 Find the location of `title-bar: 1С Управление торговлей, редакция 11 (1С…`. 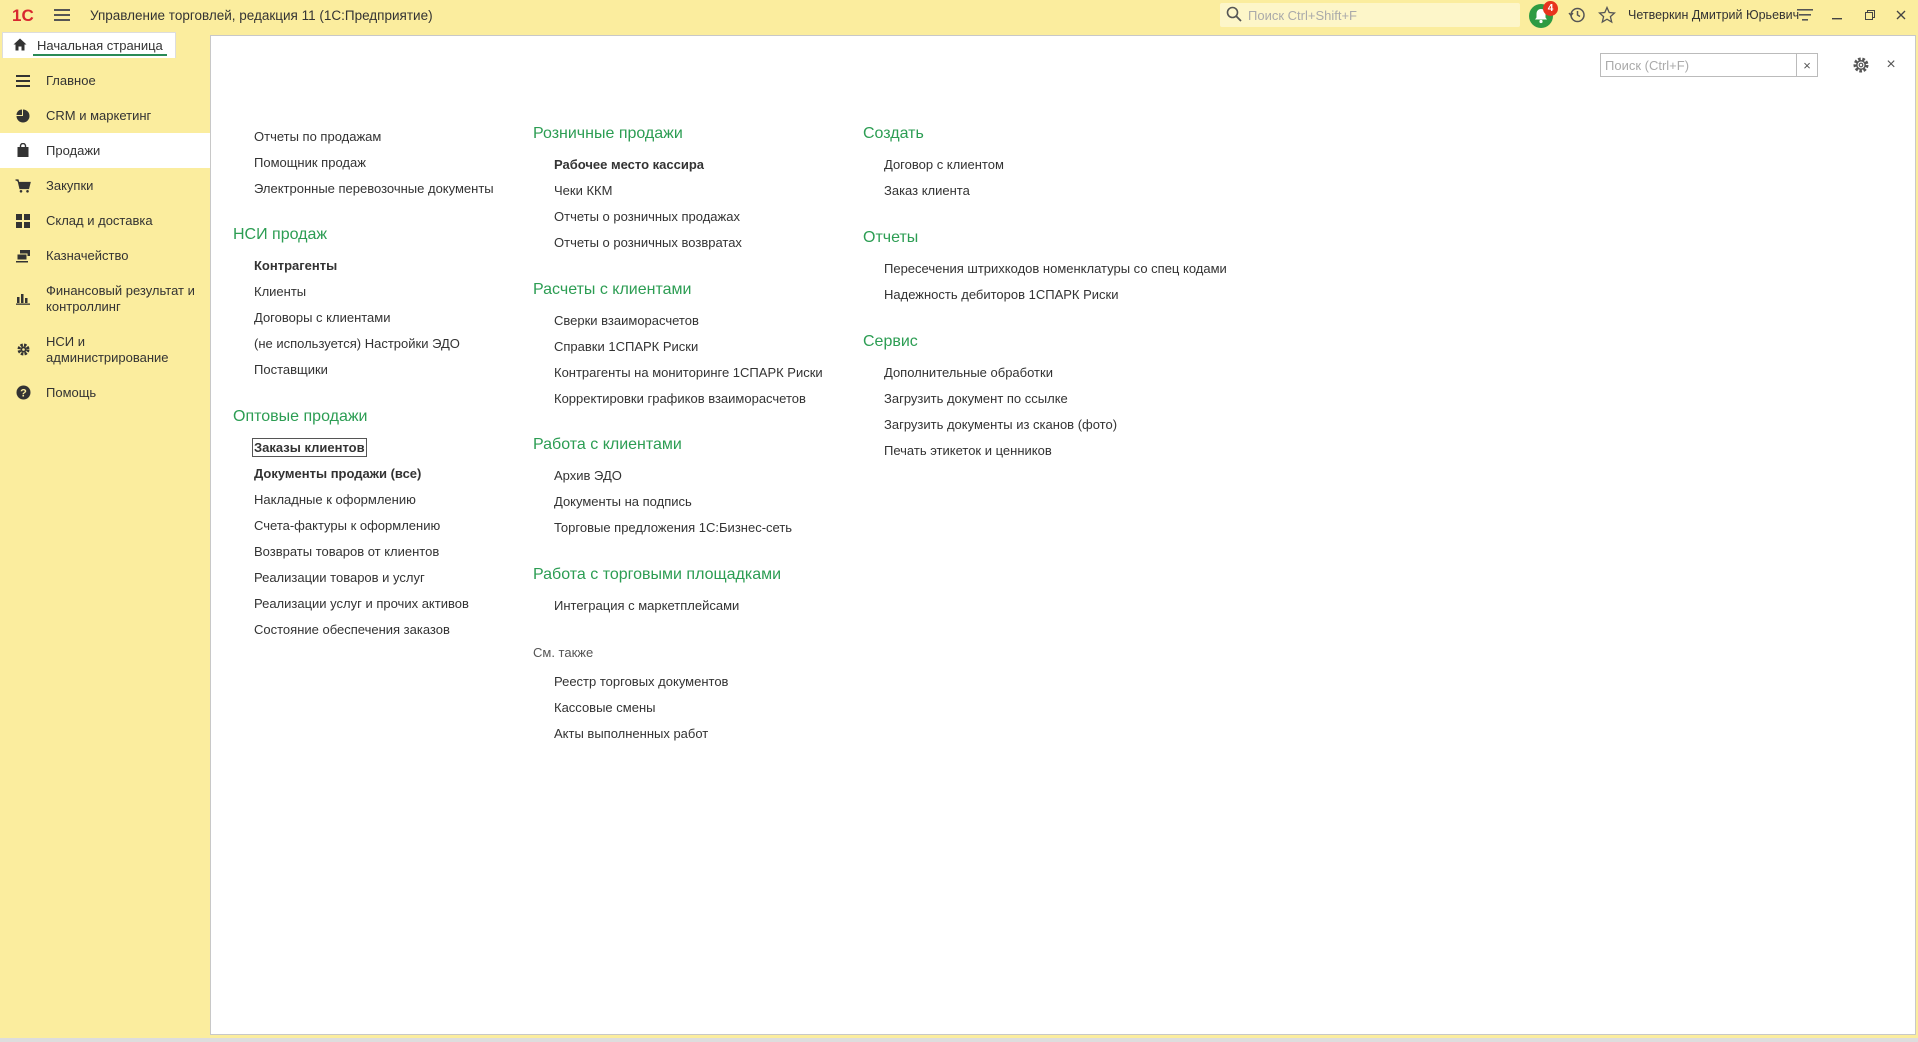

title-bar: 1С Управление торговлей, редакция 11 (1С… is located at coordinates (959, 15).